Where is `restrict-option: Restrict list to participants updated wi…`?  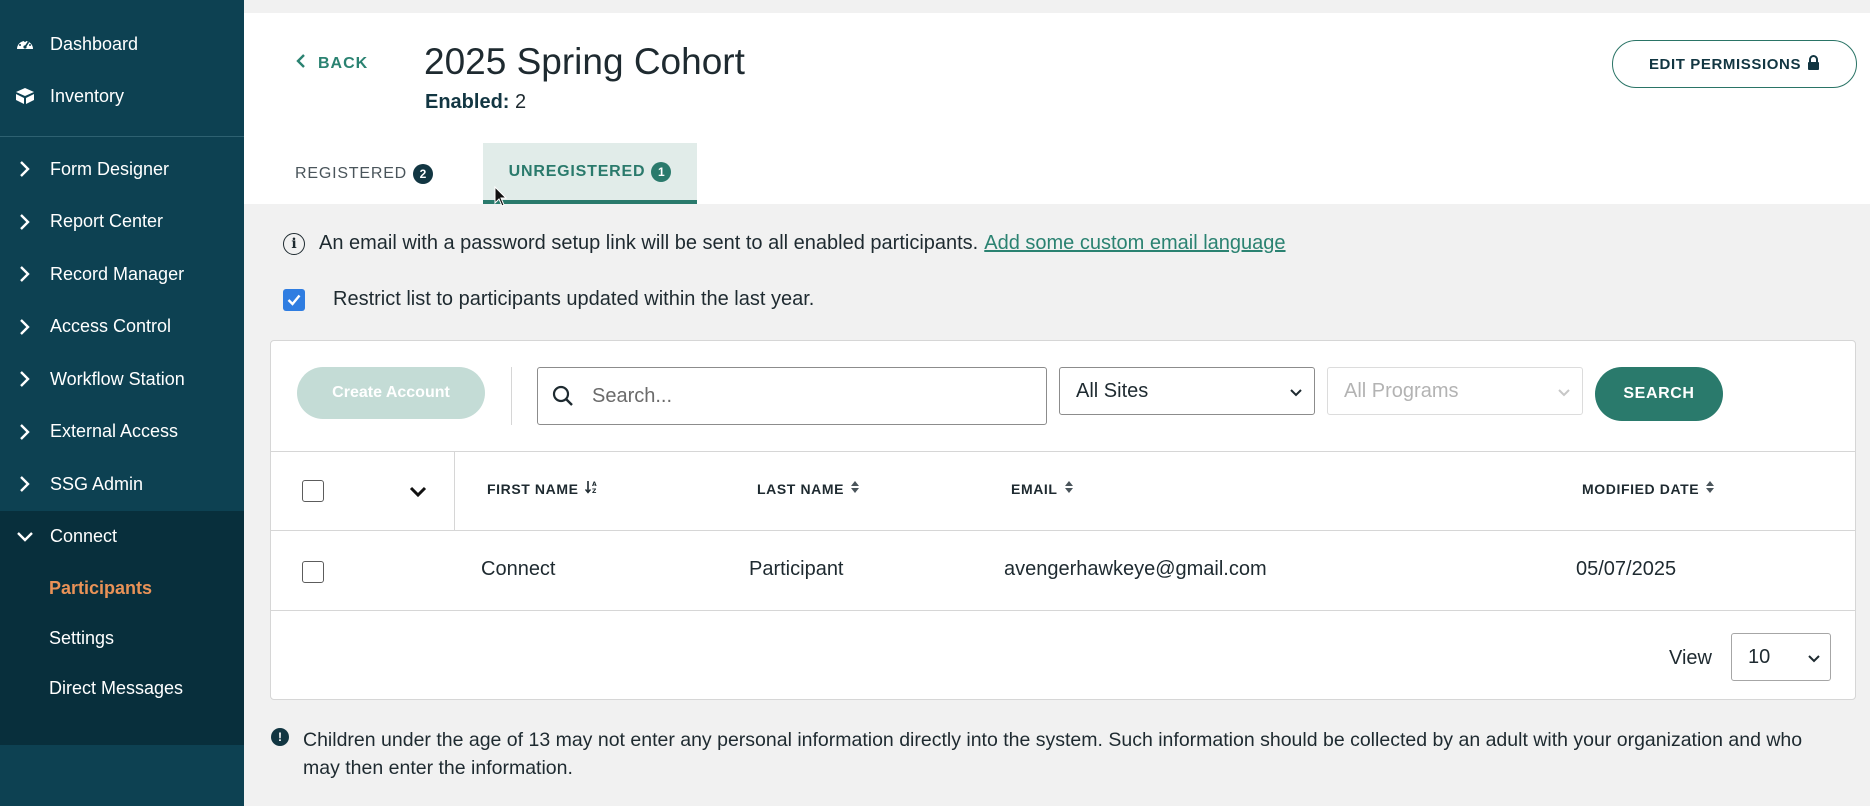 restrict-option: Restrict list to participants updated wi… is located at coordinates (548, 299).